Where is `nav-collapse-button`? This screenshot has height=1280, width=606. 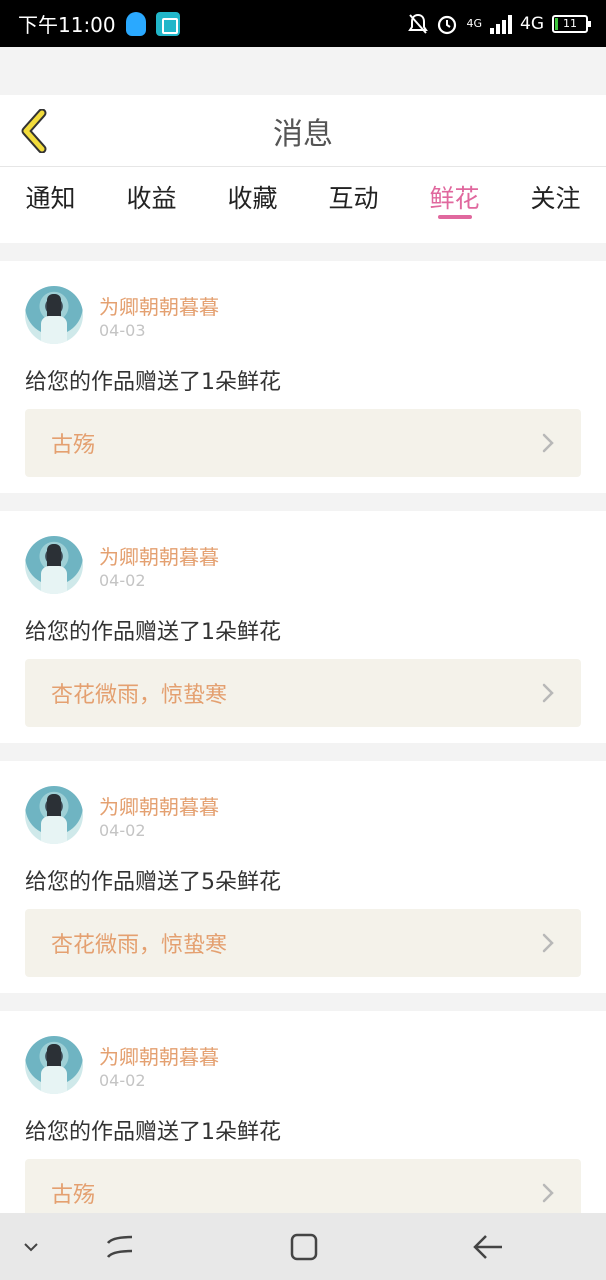 nav-collapse-button is located at coordinates (31, 1246).